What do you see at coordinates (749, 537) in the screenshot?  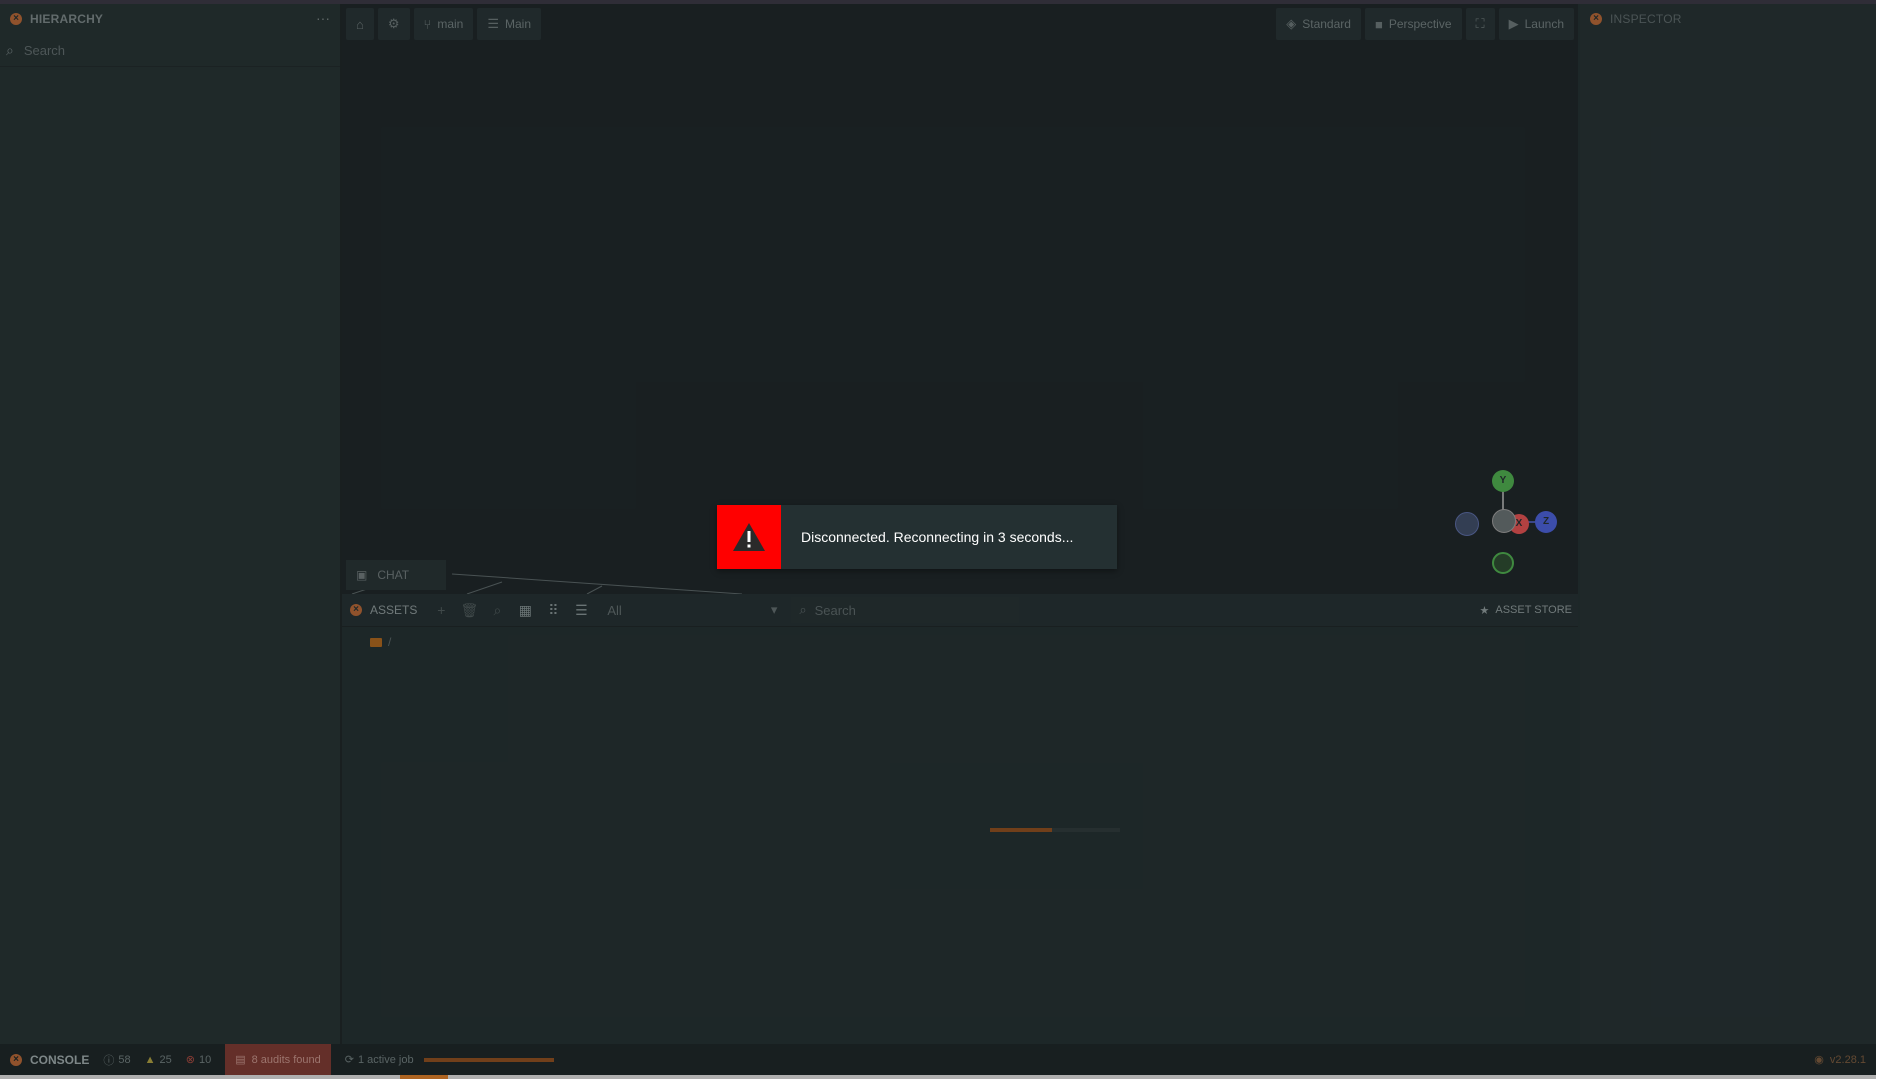 I see `warning-icon` at bounding box center [749, 537].